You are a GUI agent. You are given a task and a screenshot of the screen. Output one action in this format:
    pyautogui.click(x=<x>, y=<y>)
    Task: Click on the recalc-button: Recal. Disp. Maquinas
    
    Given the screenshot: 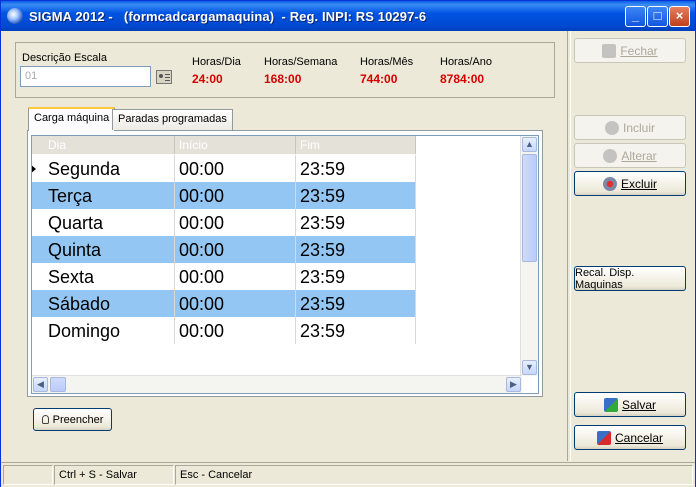 What is the action you would take?
    pyautogui.click(x=630, y=278)
    